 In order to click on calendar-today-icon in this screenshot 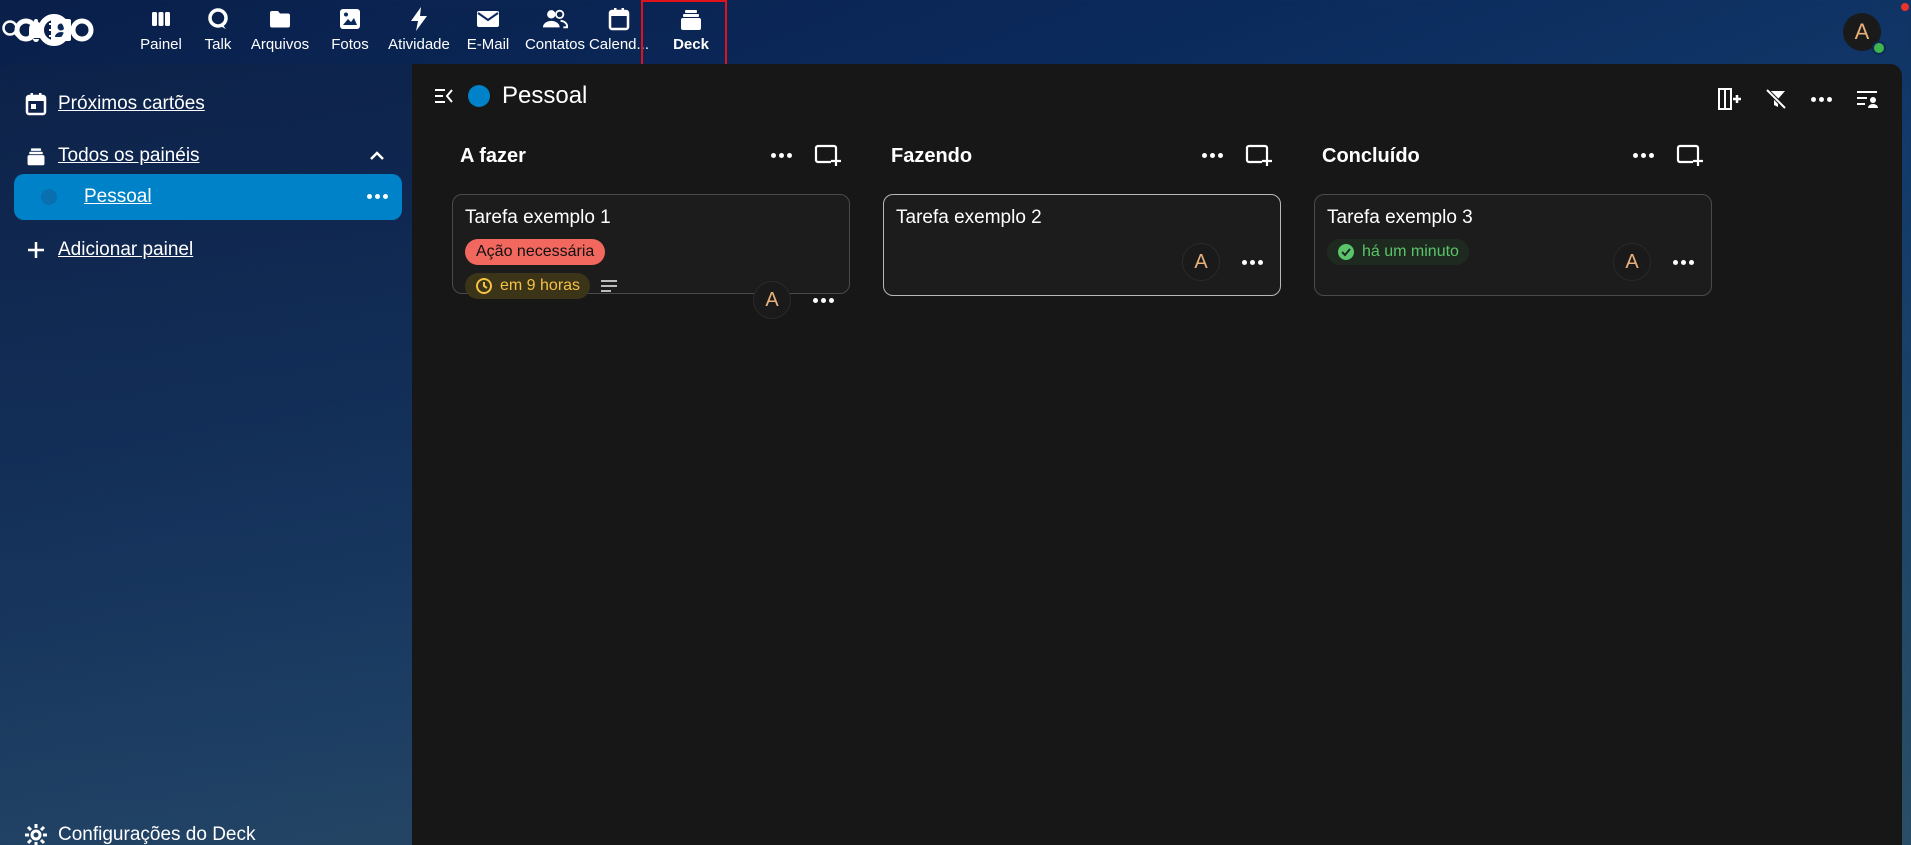, I will do `click(36, 104)`.